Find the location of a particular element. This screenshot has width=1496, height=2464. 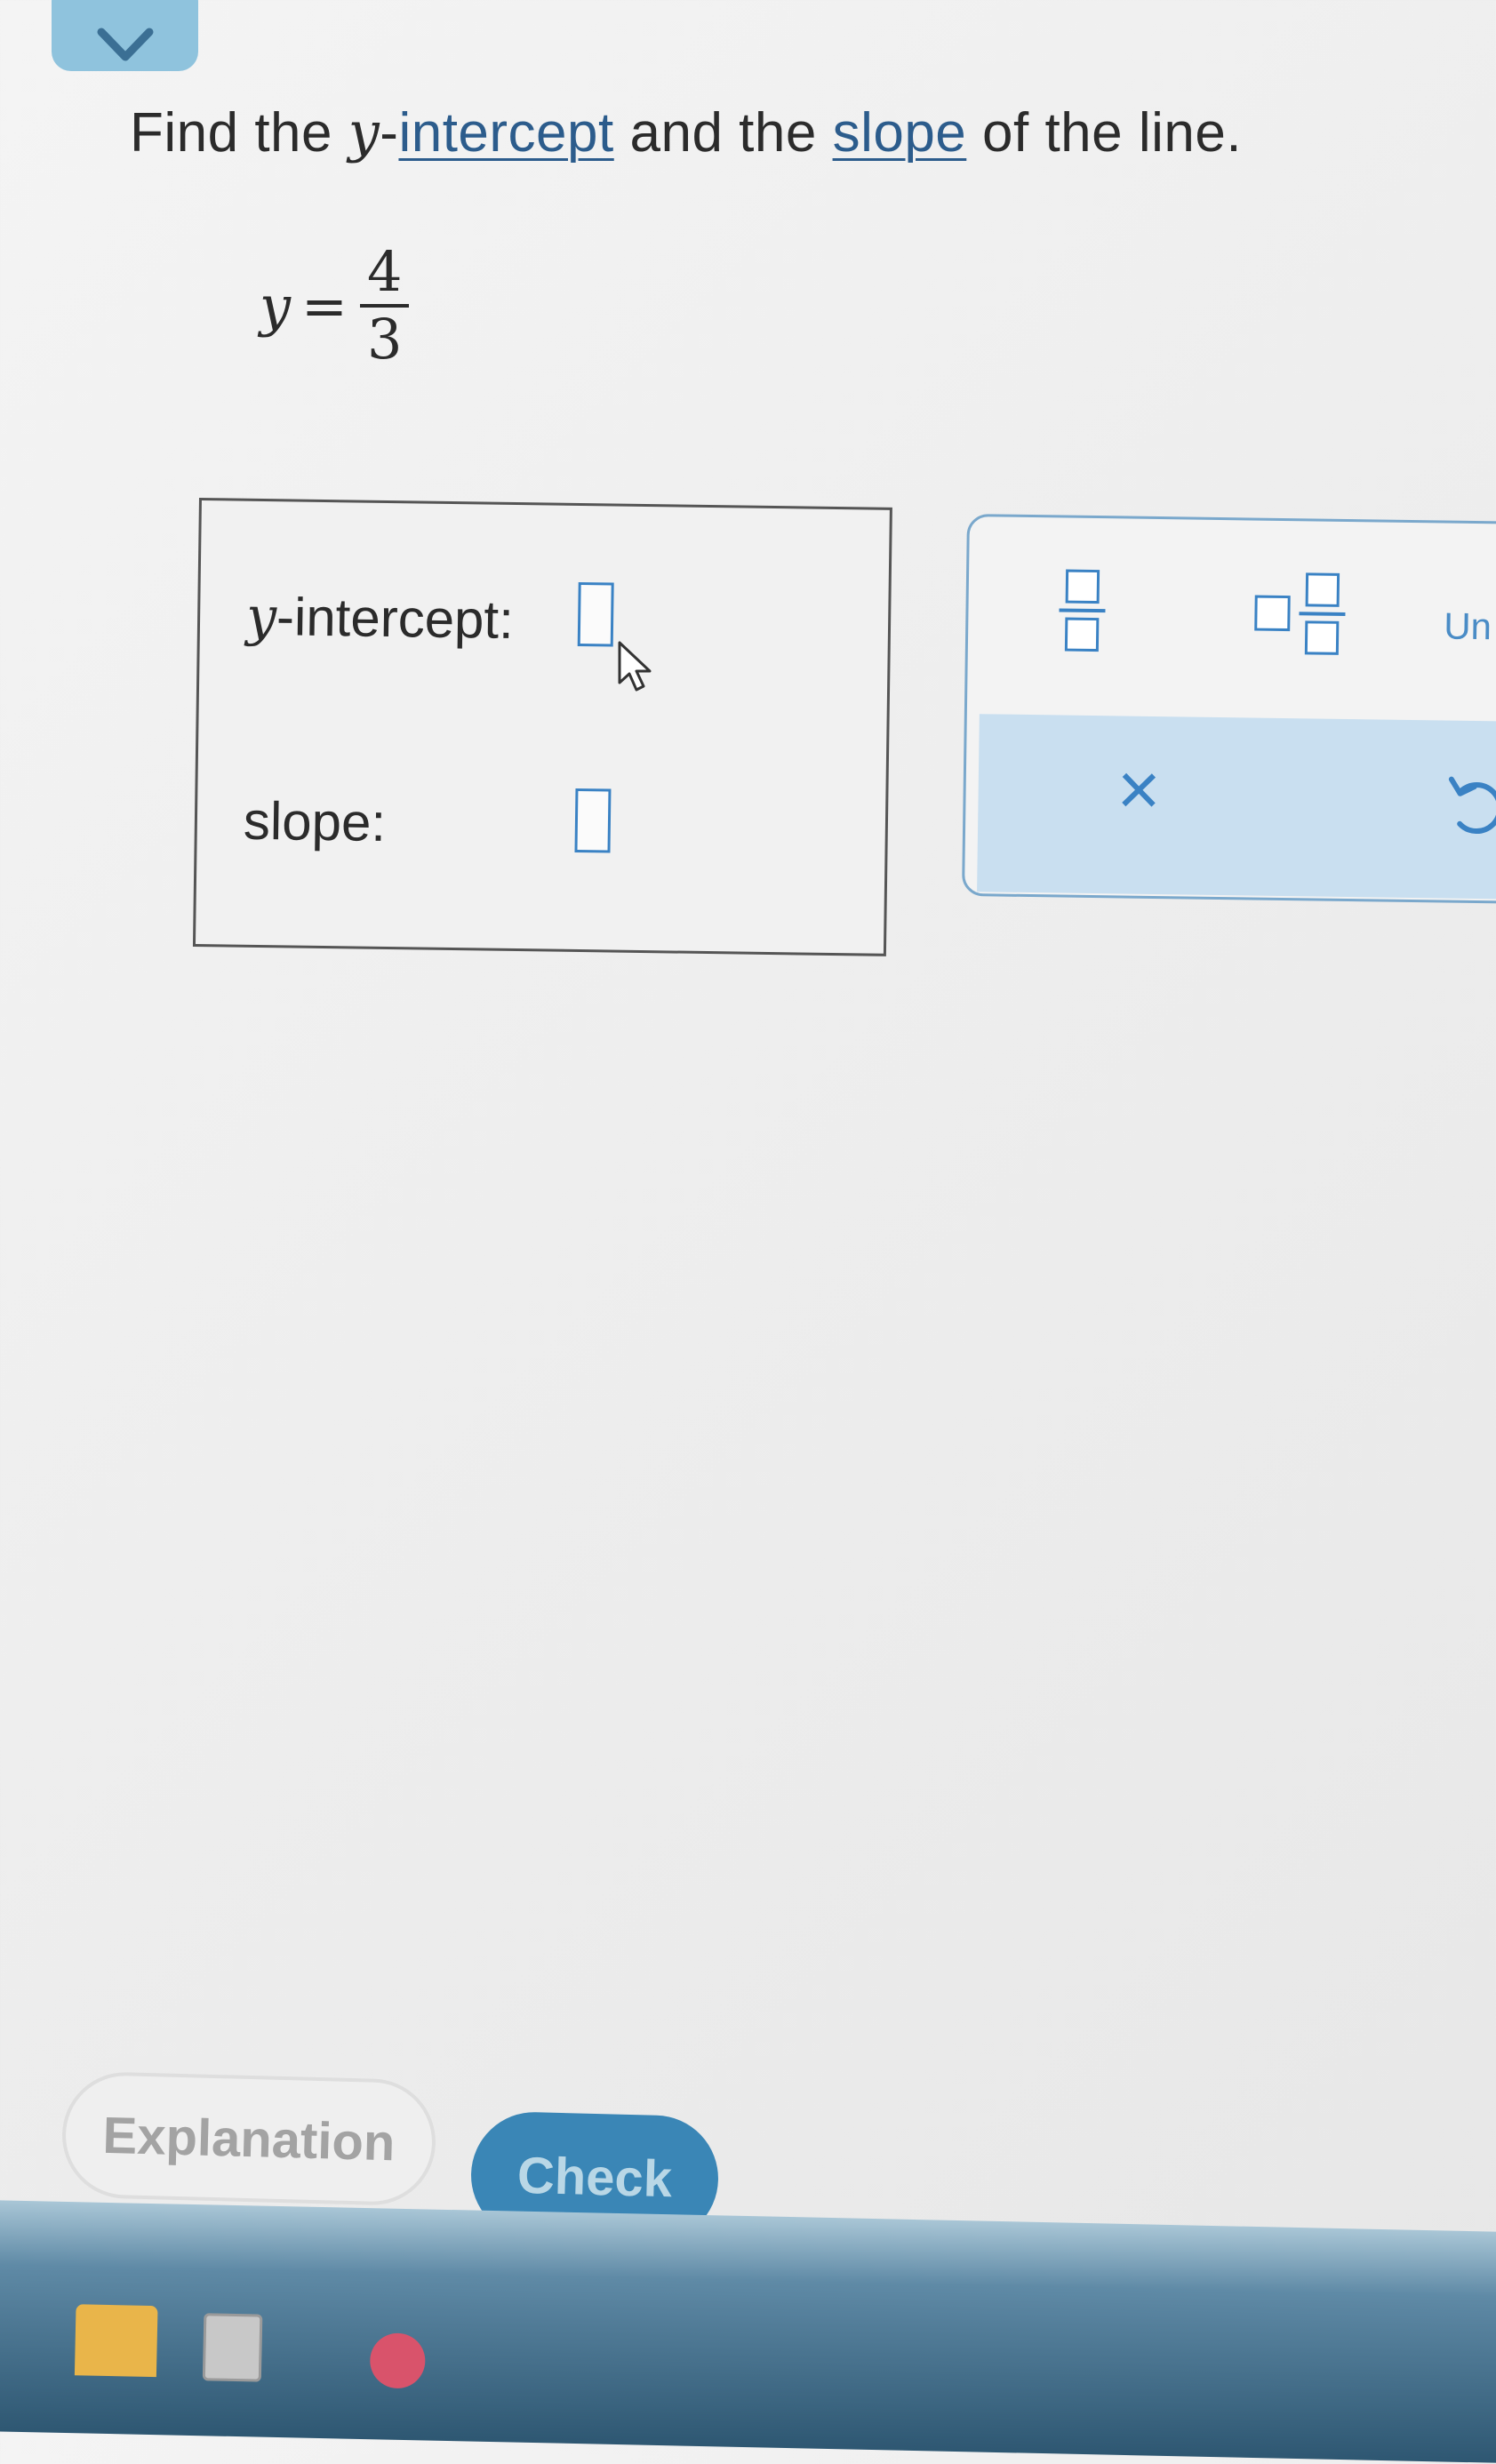

equation-fraction: 4 3 is located at coordinates (384, 306).